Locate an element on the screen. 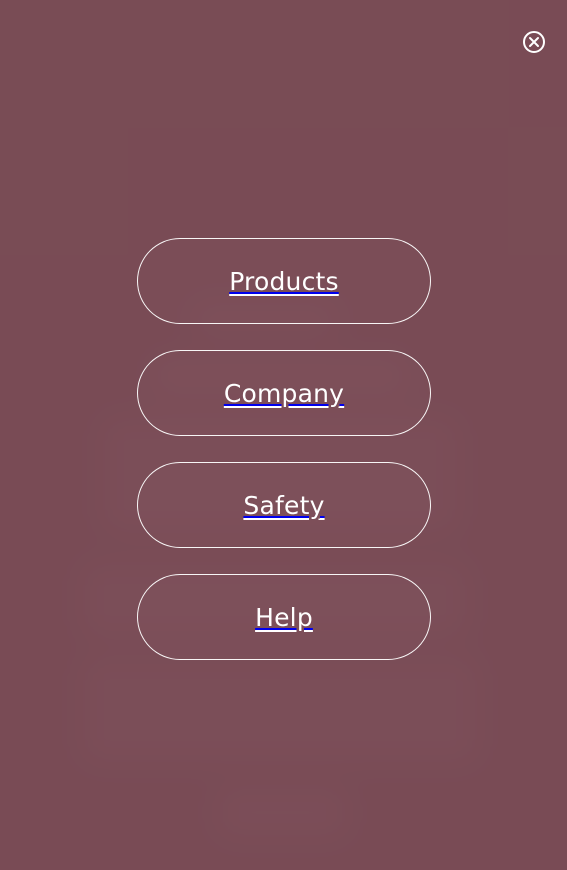 The height and width of the screenshot is (870, 567). menu-item-label: Help is located at coordinates (284, 617).